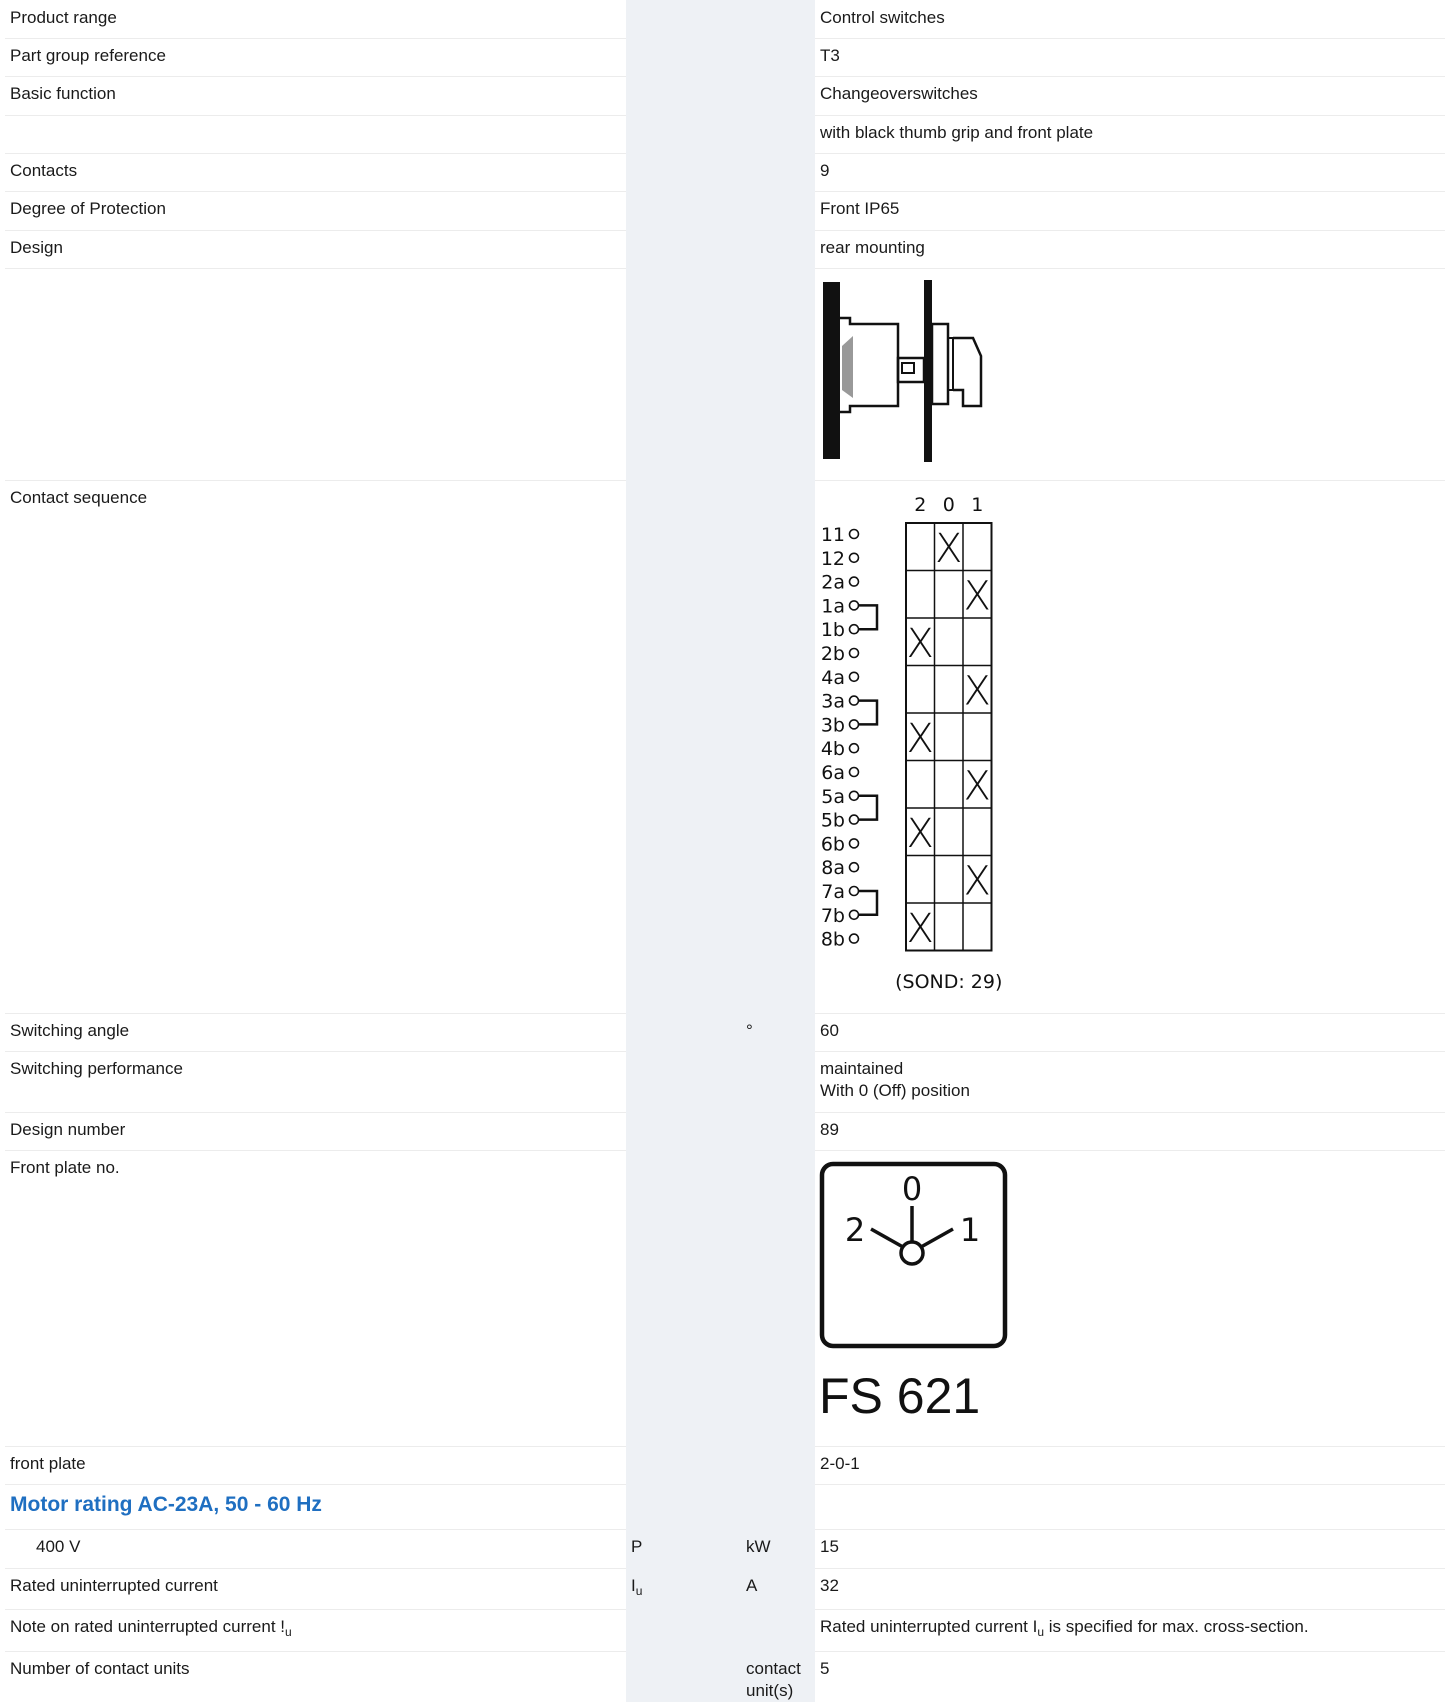 This screenshot has width=1450, height=1702. I want to click on terminal-label: 5b, so click(833, 821).